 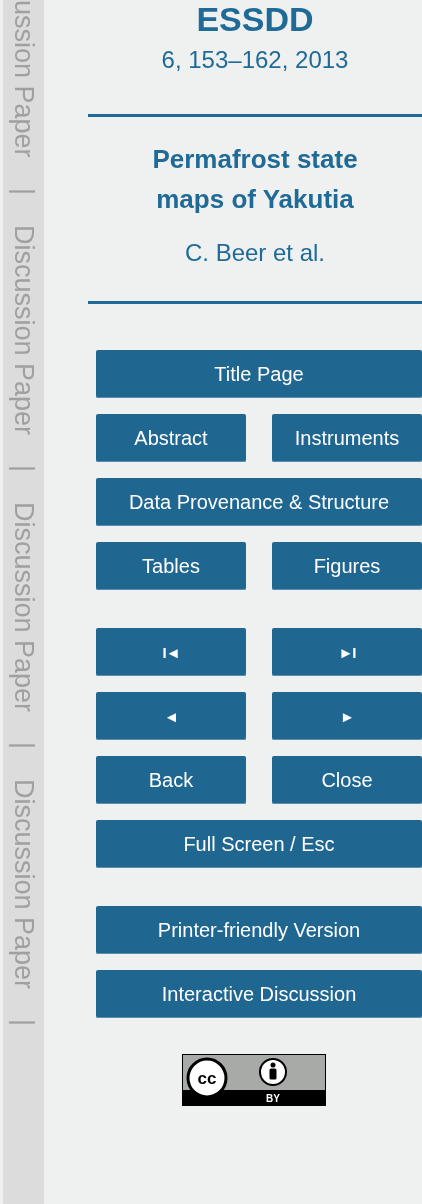 I want to click on nav-button: ◄, so click(x=171, y=716).